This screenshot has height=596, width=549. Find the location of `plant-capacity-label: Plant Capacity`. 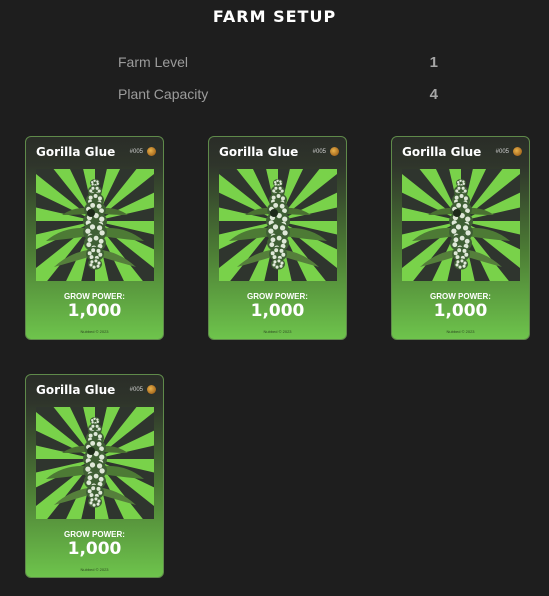

plant-capacity-label: Plant Capacity is located at coordinates (163, 94).